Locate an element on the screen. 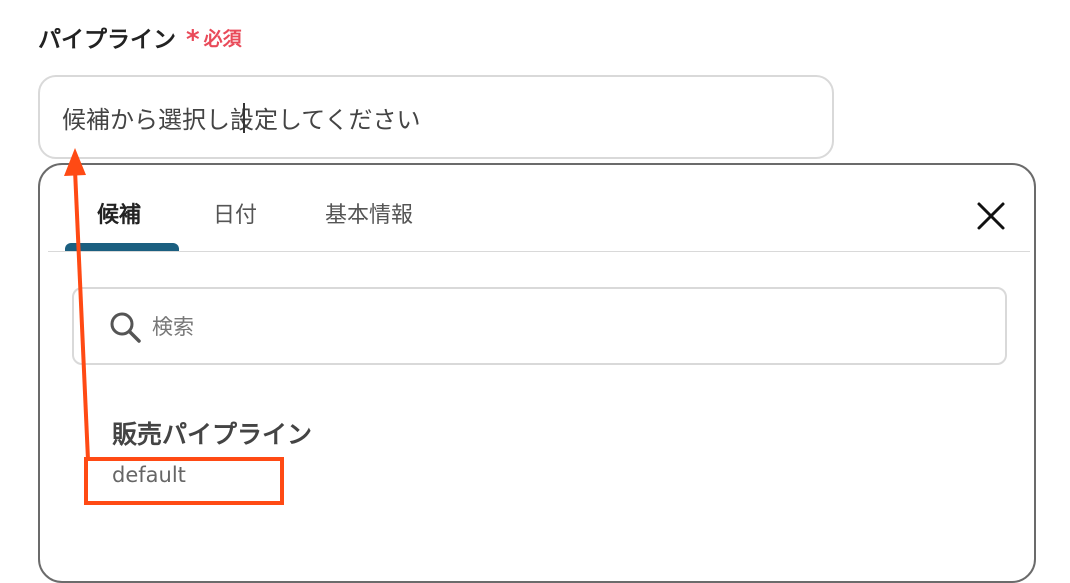 This screenshot has width=1070, height=583. required-text: 必須 is located at coordinates (222, 38).